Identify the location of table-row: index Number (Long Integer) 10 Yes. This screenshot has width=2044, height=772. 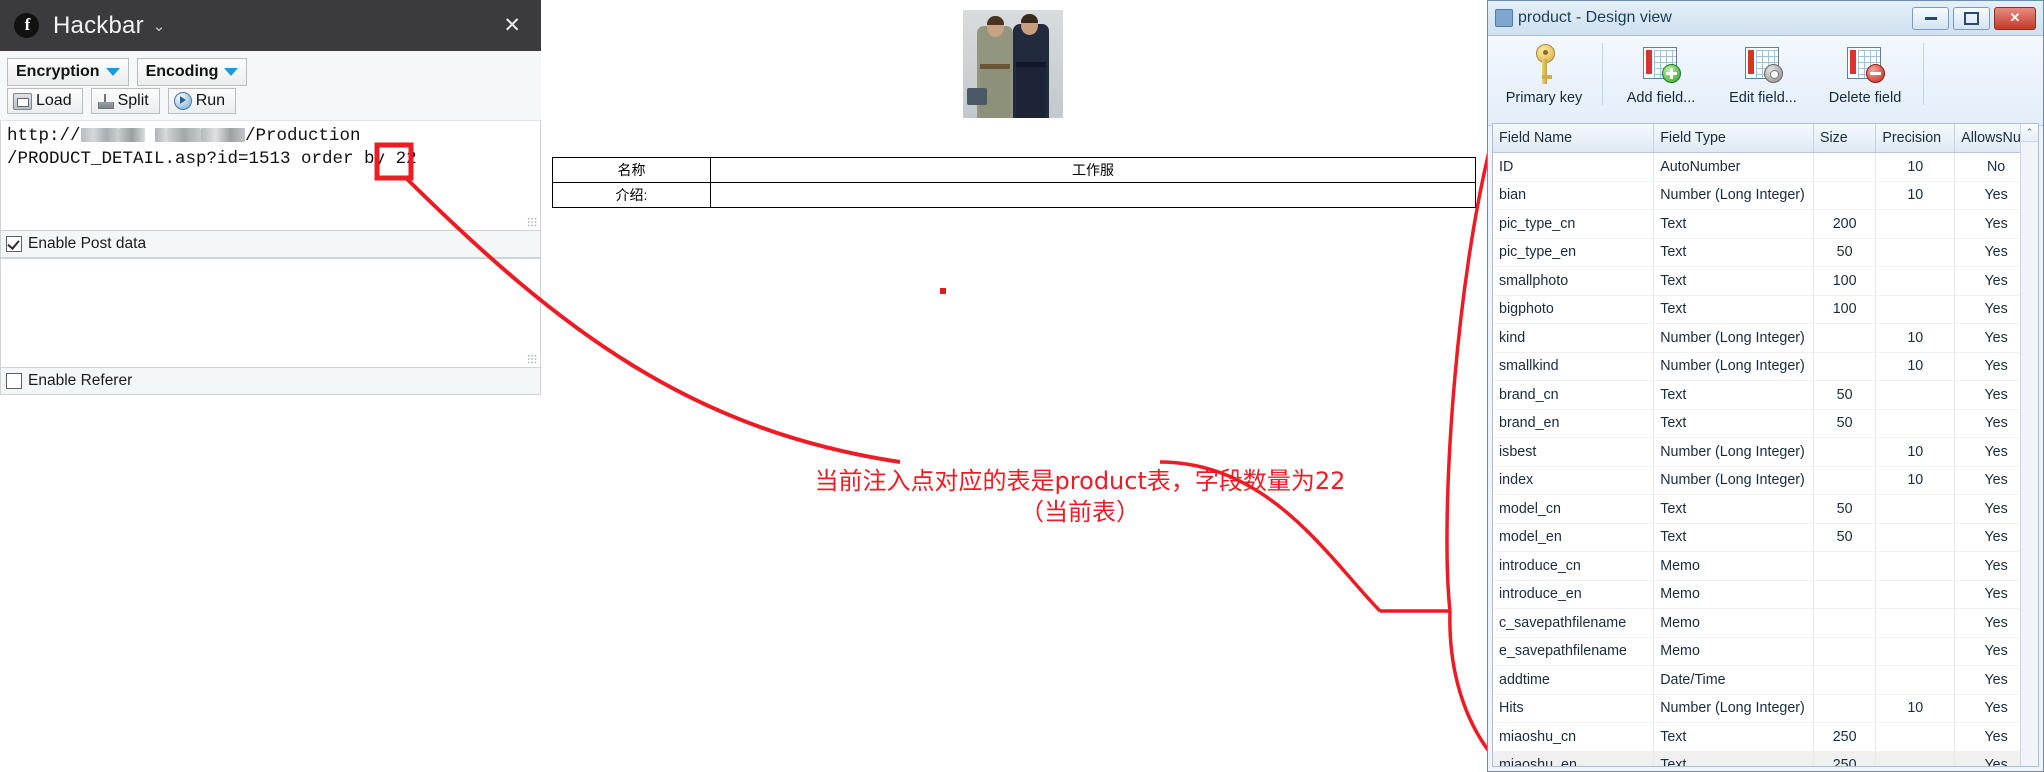
(1765, 480).